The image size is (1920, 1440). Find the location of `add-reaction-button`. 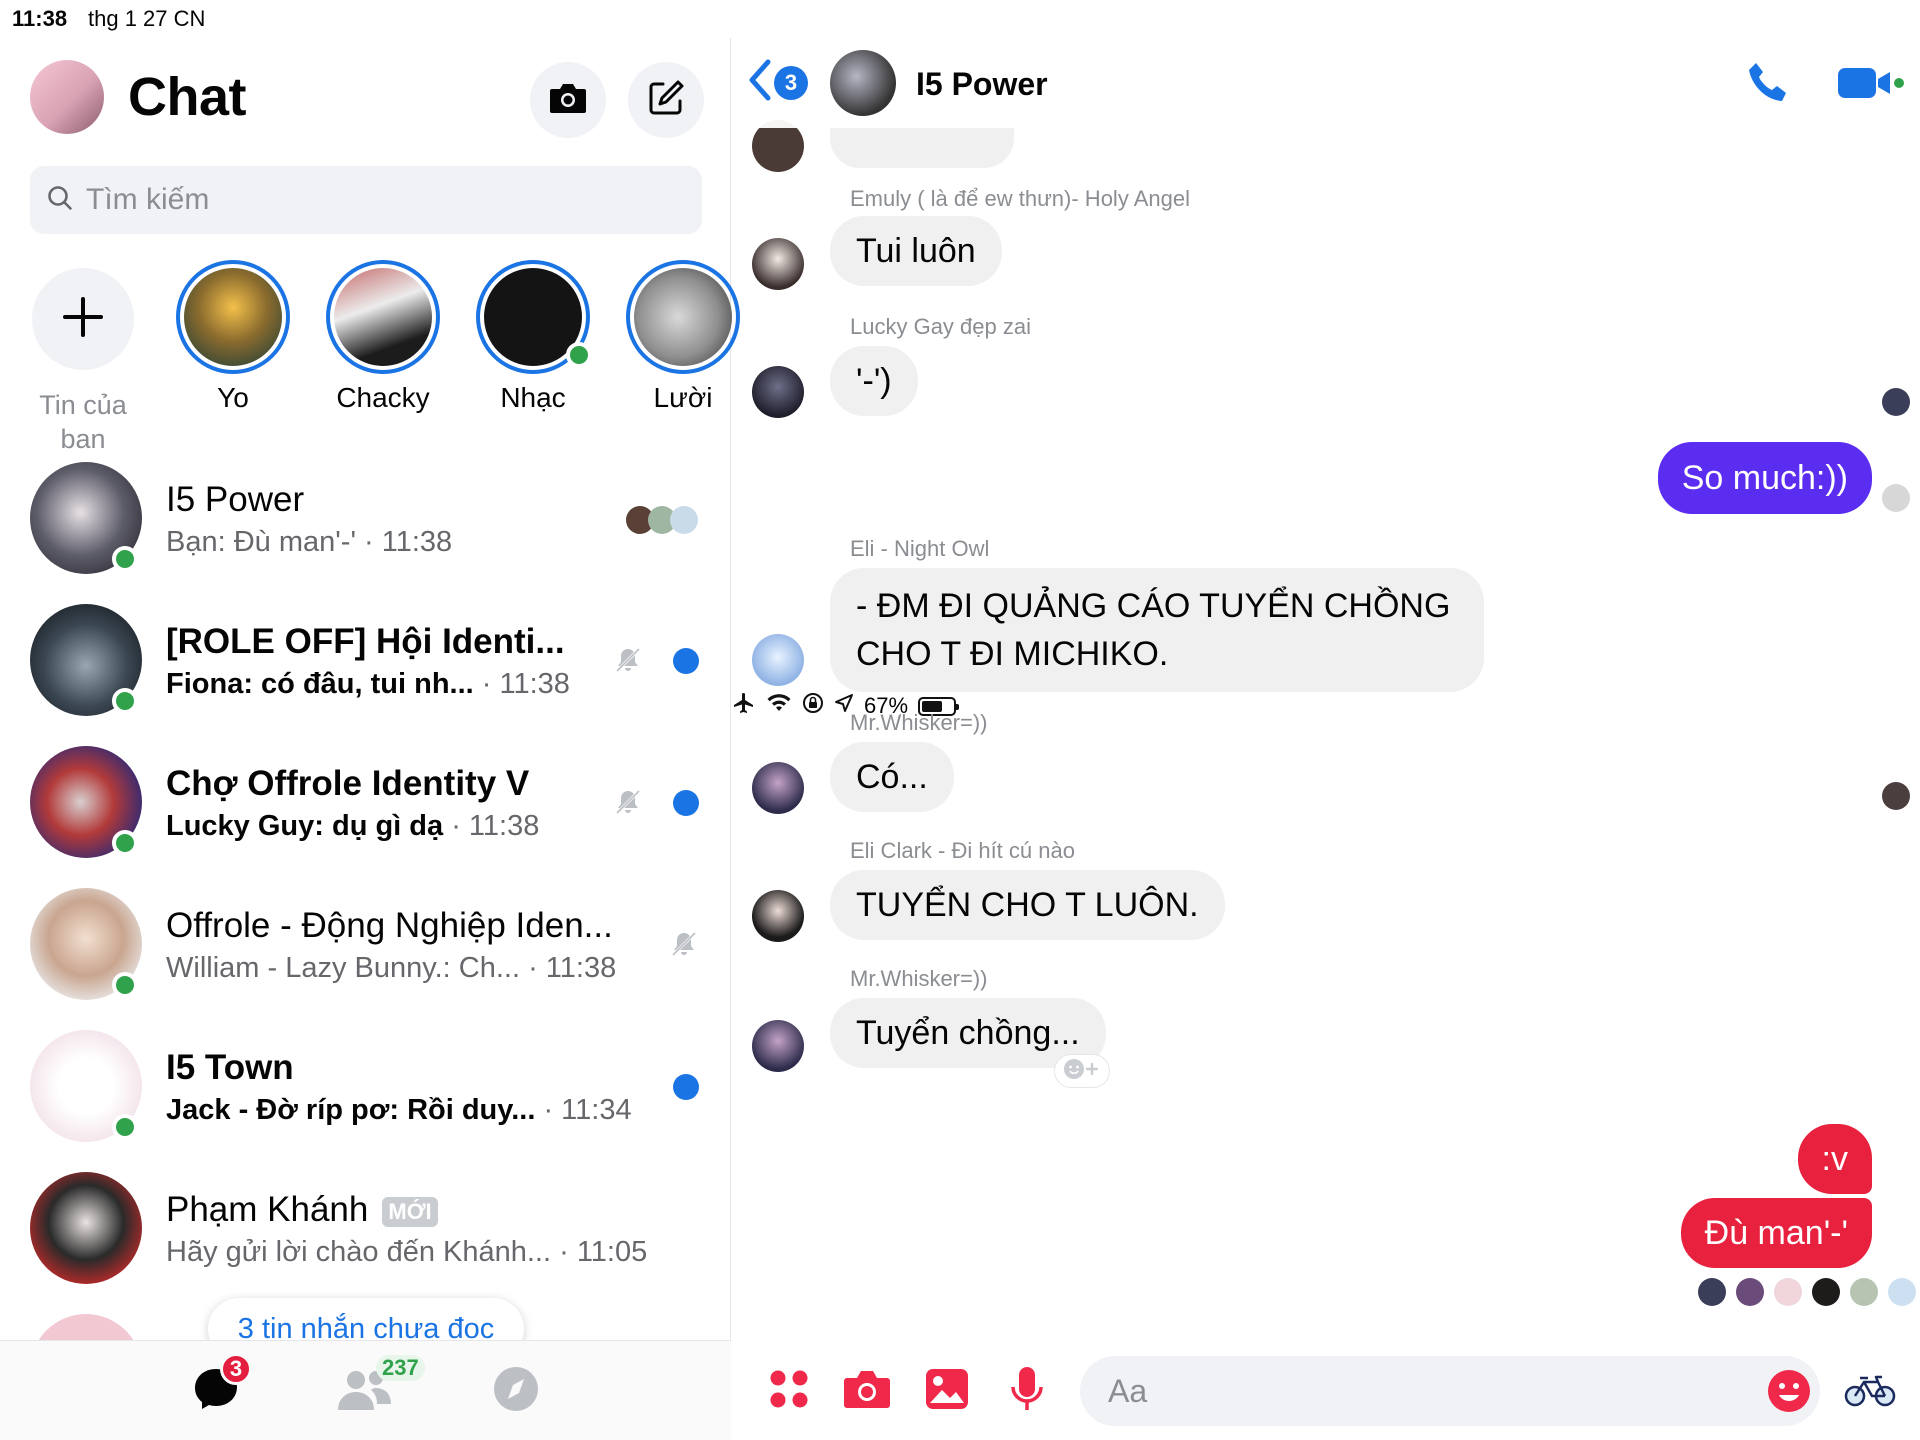

add-reaction-button is located at coordinates (1082, 1071).